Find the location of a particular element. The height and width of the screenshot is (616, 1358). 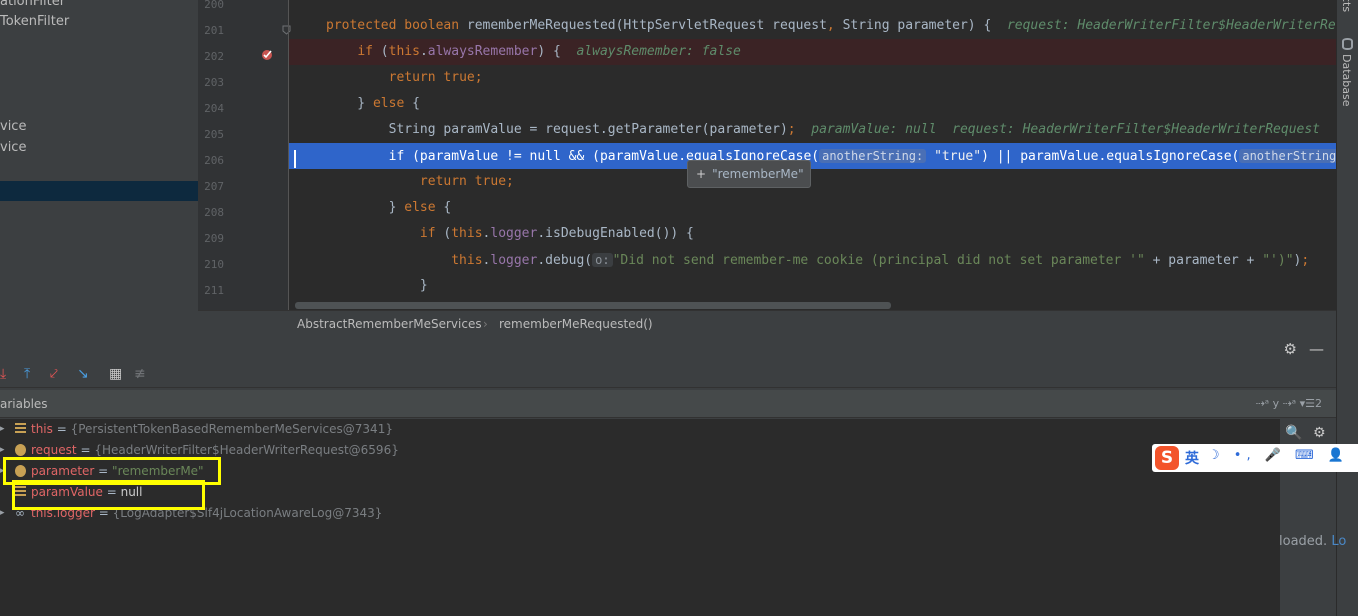

breadcrumb-class: AbstractRememberMeServices is located at coordinates (389, 324).